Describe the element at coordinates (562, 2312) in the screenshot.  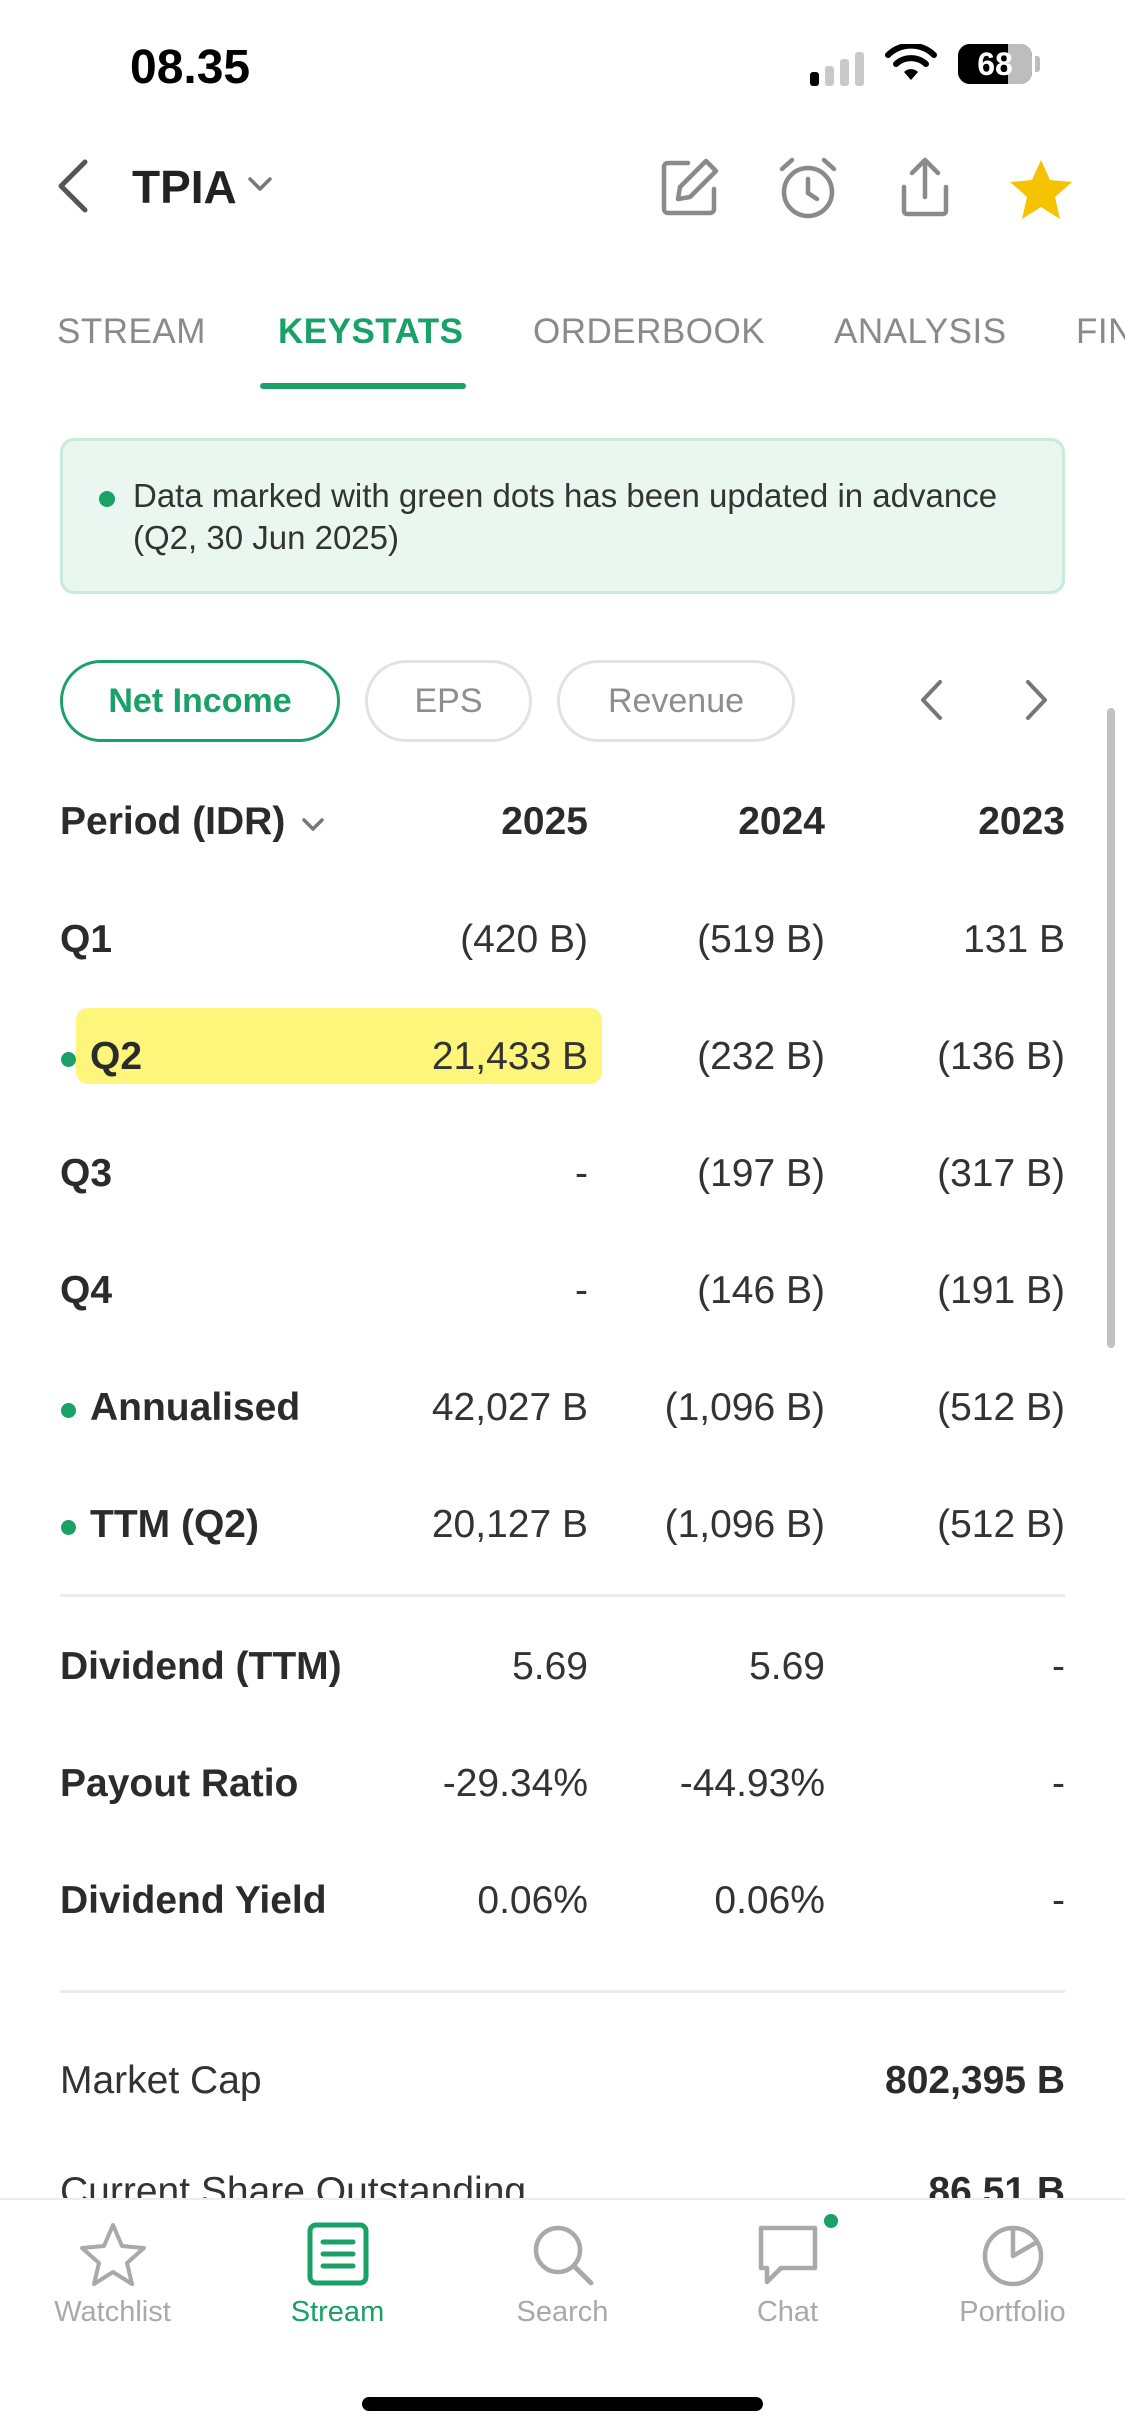
I see `nav-label: Search` at that location.